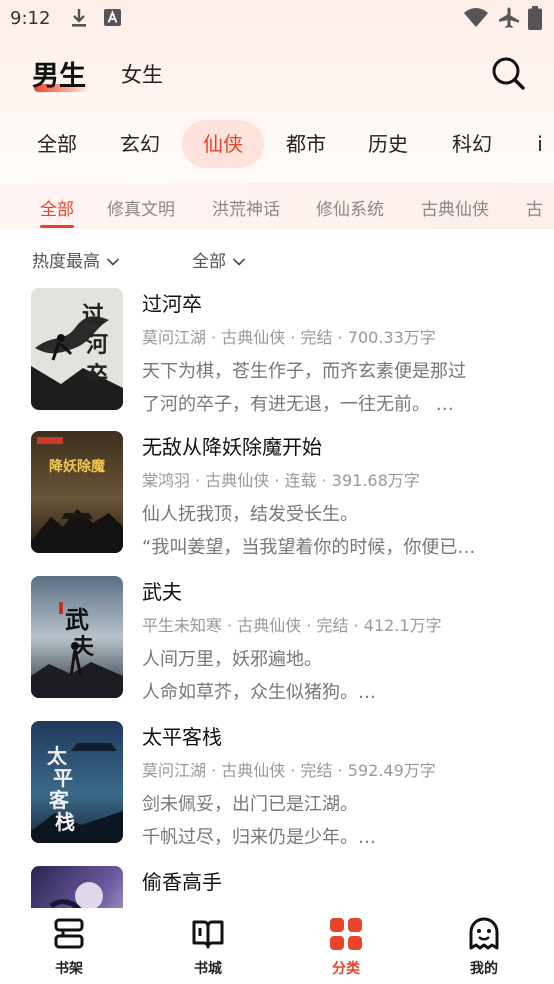 This screenshot has width=554, height=984. I want to click on subgenre-tabs: 全部 修真文明 洪荒神话 修仙系统 古典仙侠 古, so click(277, 206).